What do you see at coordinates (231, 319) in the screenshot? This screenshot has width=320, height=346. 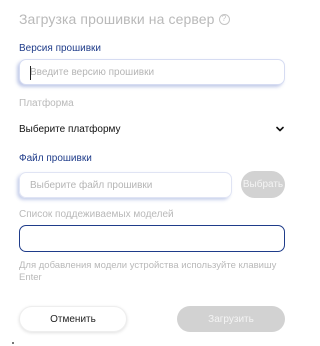 I see `upload-button: Загрузить` at bounding box center [231, 319].